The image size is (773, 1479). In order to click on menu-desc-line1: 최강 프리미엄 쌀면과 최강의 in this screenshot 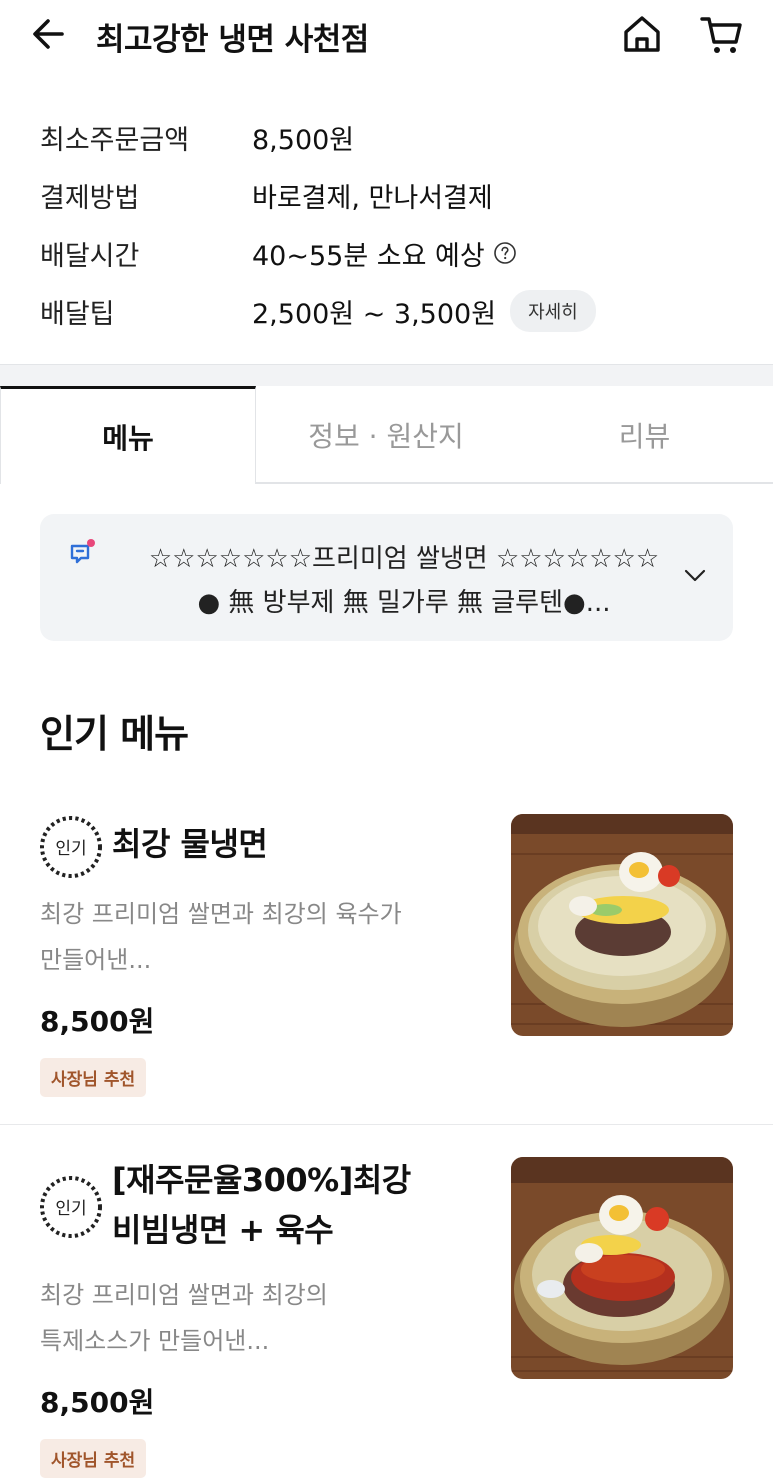, I will do `click(184, 1295)`.